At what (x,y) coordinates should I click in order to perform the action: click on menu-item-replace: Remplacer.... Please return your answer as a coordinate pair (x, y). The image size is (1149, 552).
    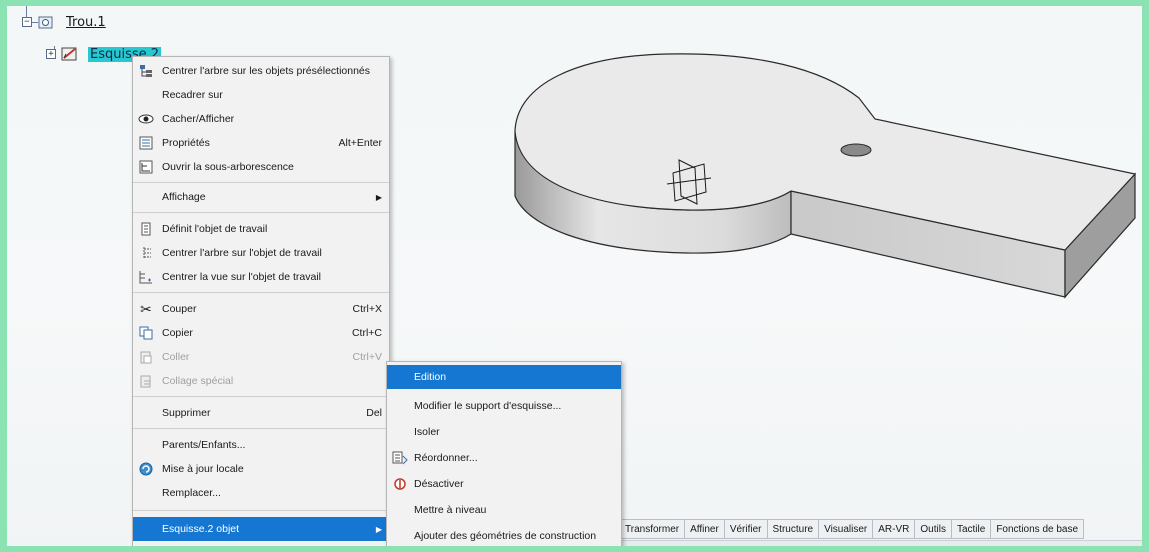
    Looking at the image, I should click on (261, 493).